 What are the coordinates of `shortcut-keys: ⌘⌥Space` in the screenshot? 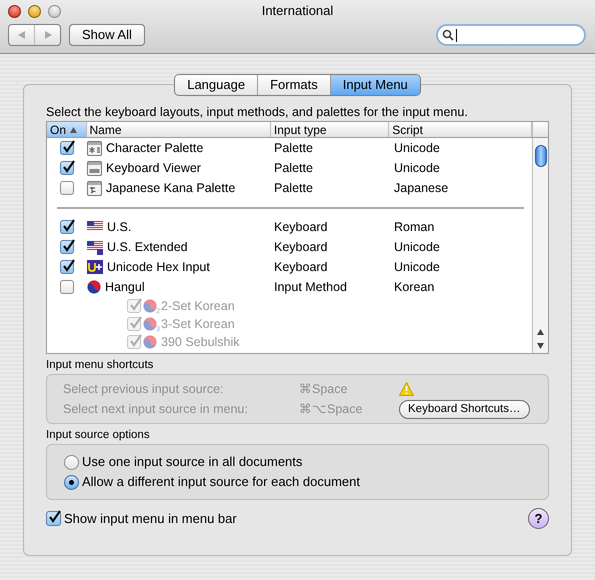 It's located at (349, 409).